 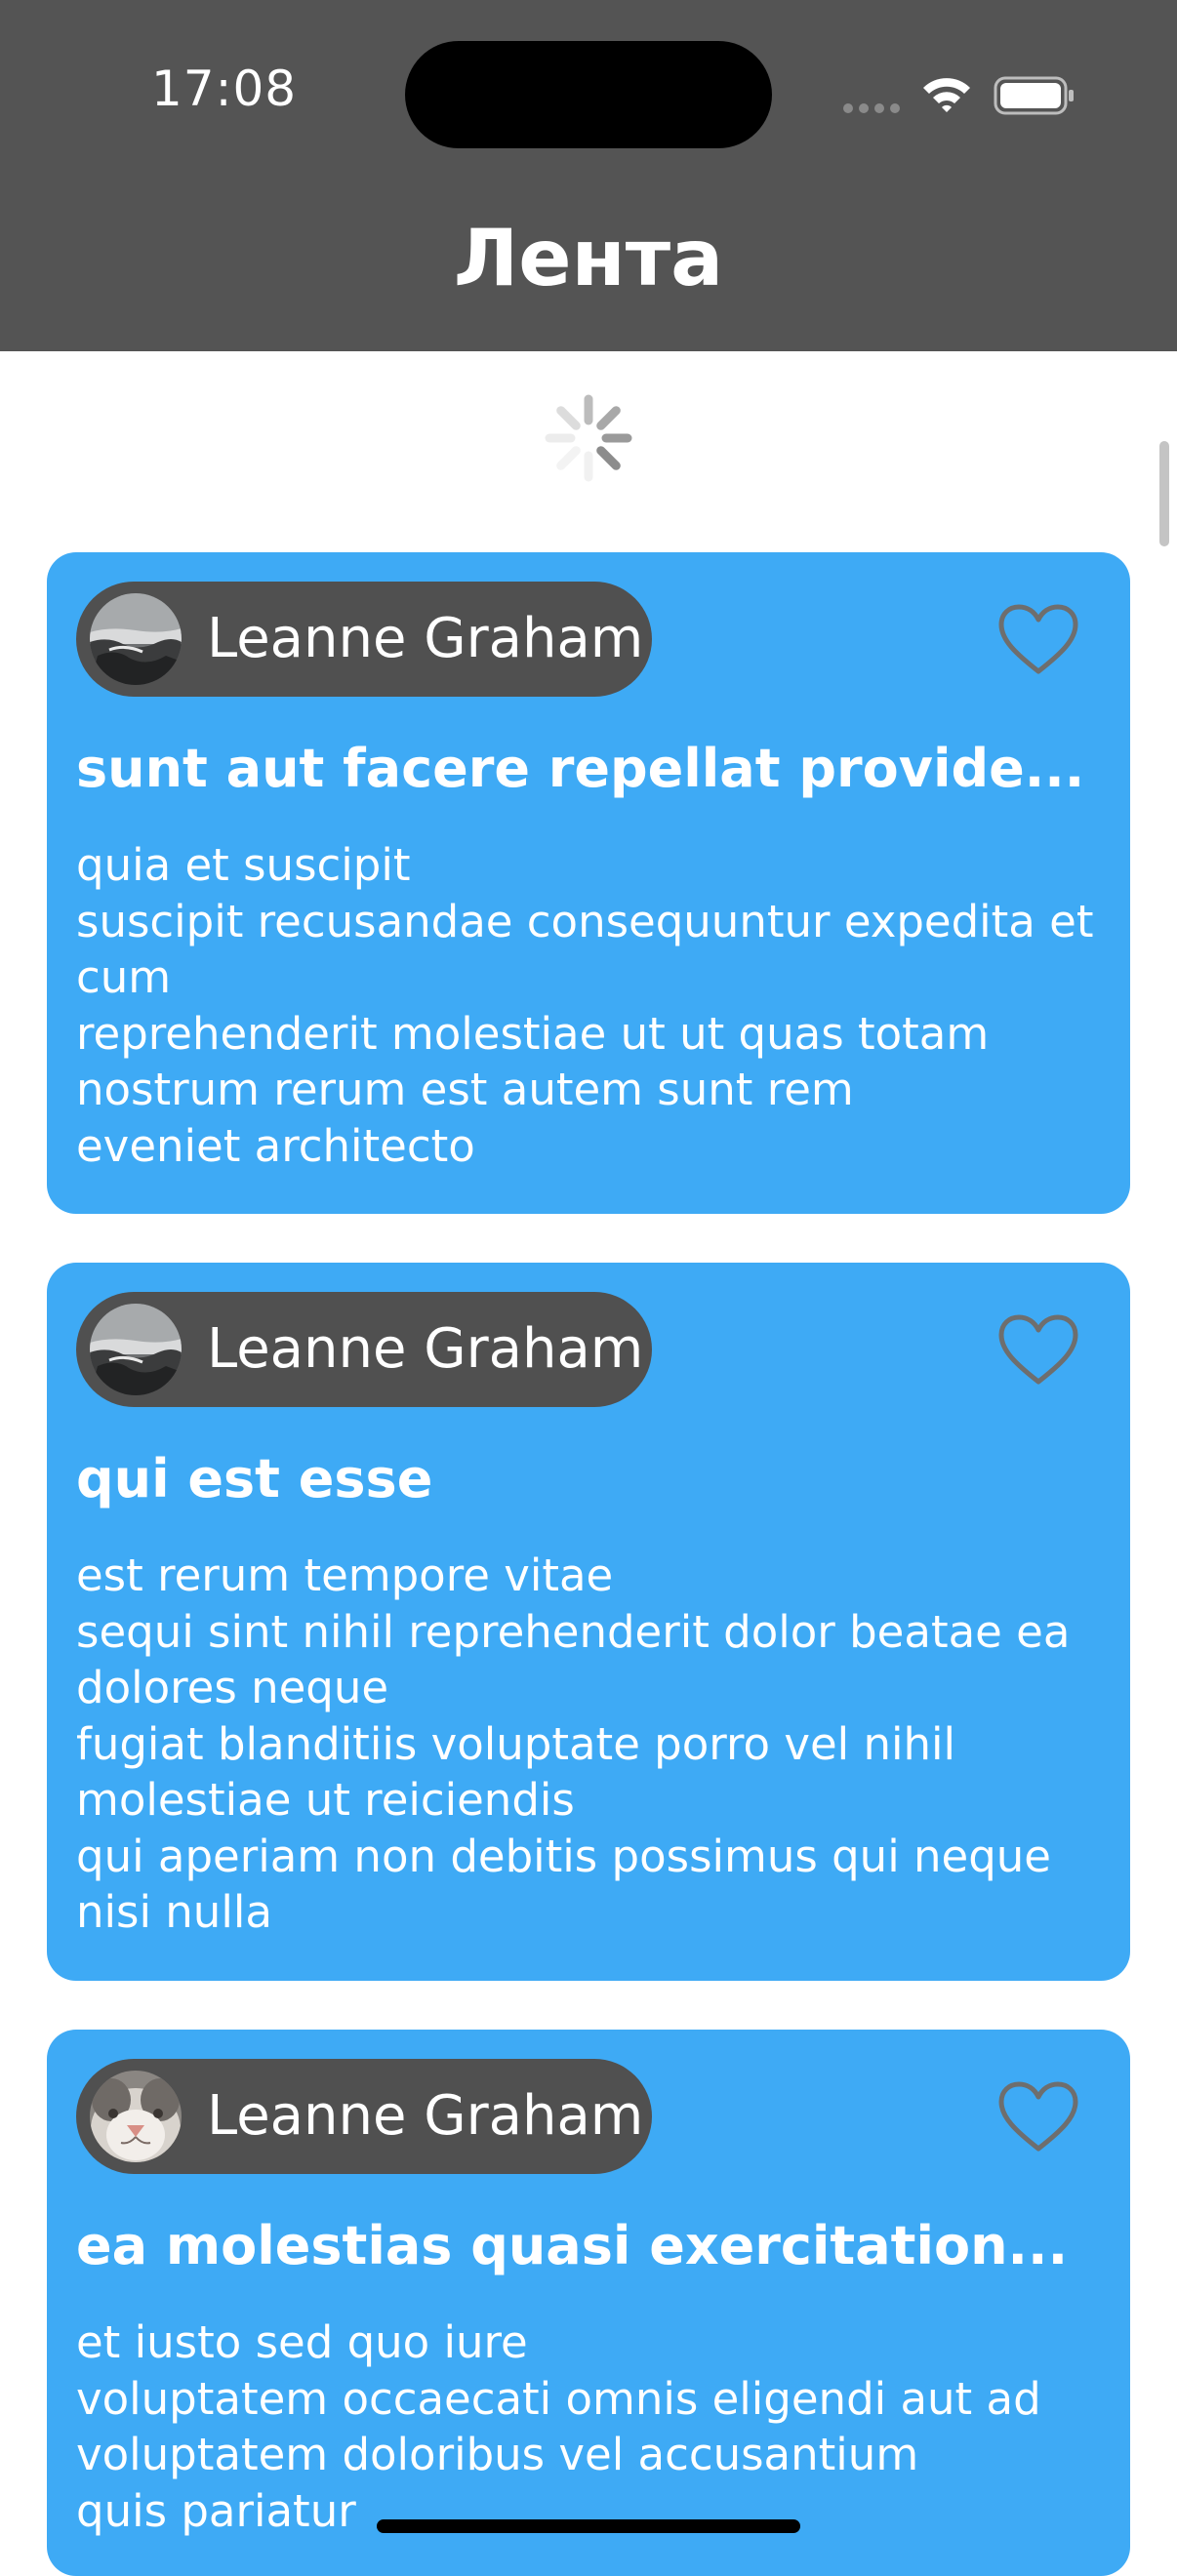 What do you see at coordinates (588, 2526) in the screenshot?
I see `home-indicator` at bounding box center [588, 2526].